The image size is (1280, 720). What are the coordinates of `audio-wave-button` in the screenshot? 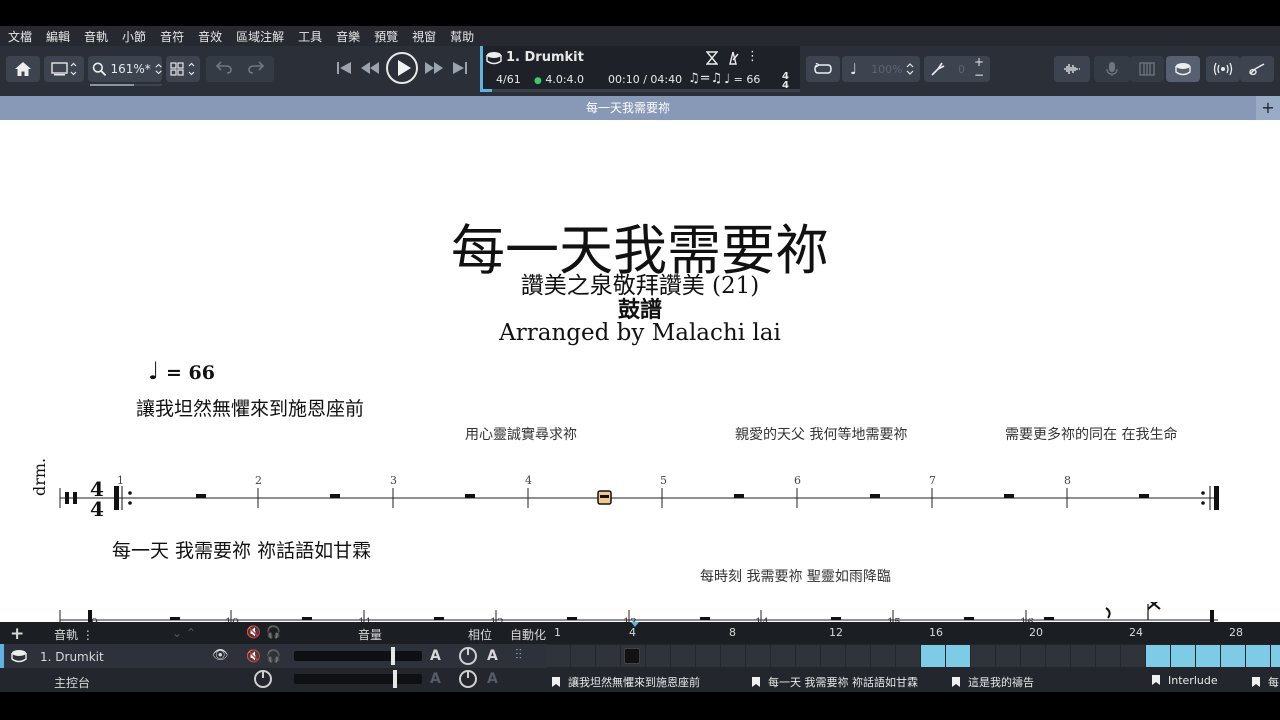 It's located at (1072, 69).